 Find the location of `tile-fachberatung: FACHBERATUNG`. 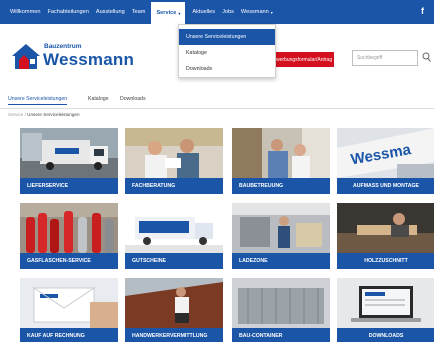

tile-fachberatung: FACHBERATUNG is located at coordinates (174, 161).